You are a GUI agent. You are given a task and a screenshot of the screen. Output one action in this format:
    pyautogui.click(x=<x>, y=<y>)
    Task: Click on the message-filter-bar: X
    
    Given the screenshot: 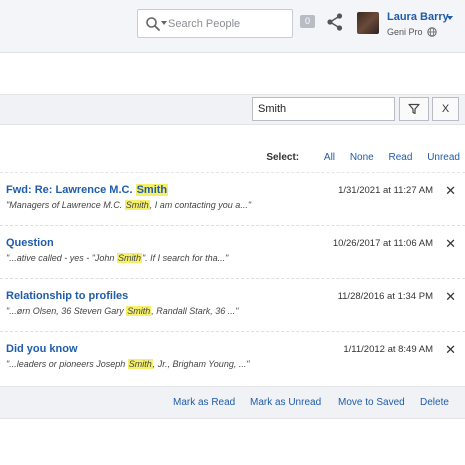 What is the action you would take?
    pyautogui.click(x=232, y=109)
    